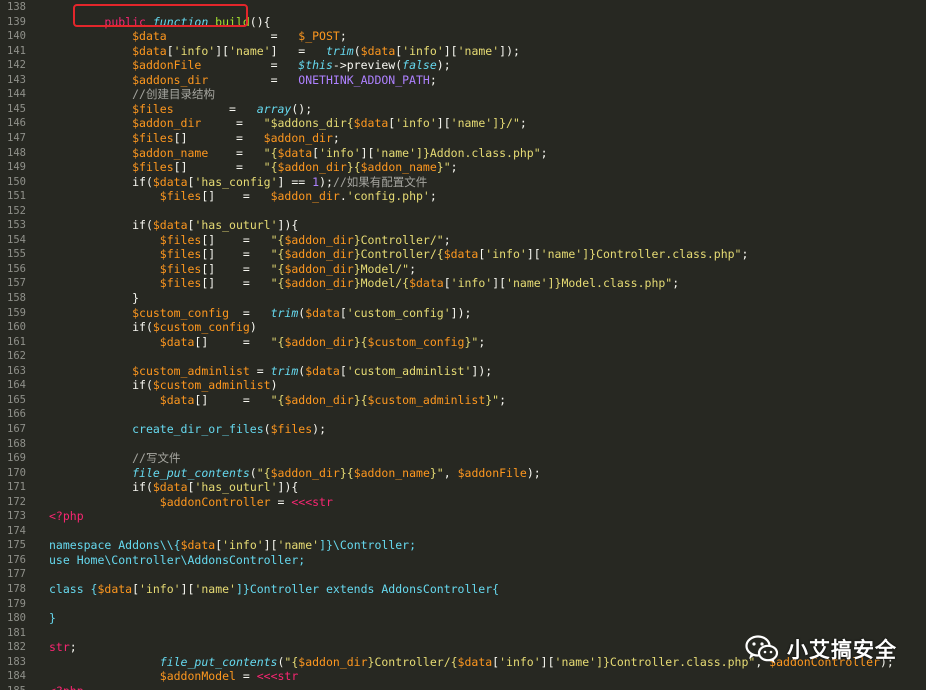 The width and height of the screenshot is (926, 690). Describe the element at coordinates (201, 327) in the screenshot. I see `code-token: $custom_config` at that location.